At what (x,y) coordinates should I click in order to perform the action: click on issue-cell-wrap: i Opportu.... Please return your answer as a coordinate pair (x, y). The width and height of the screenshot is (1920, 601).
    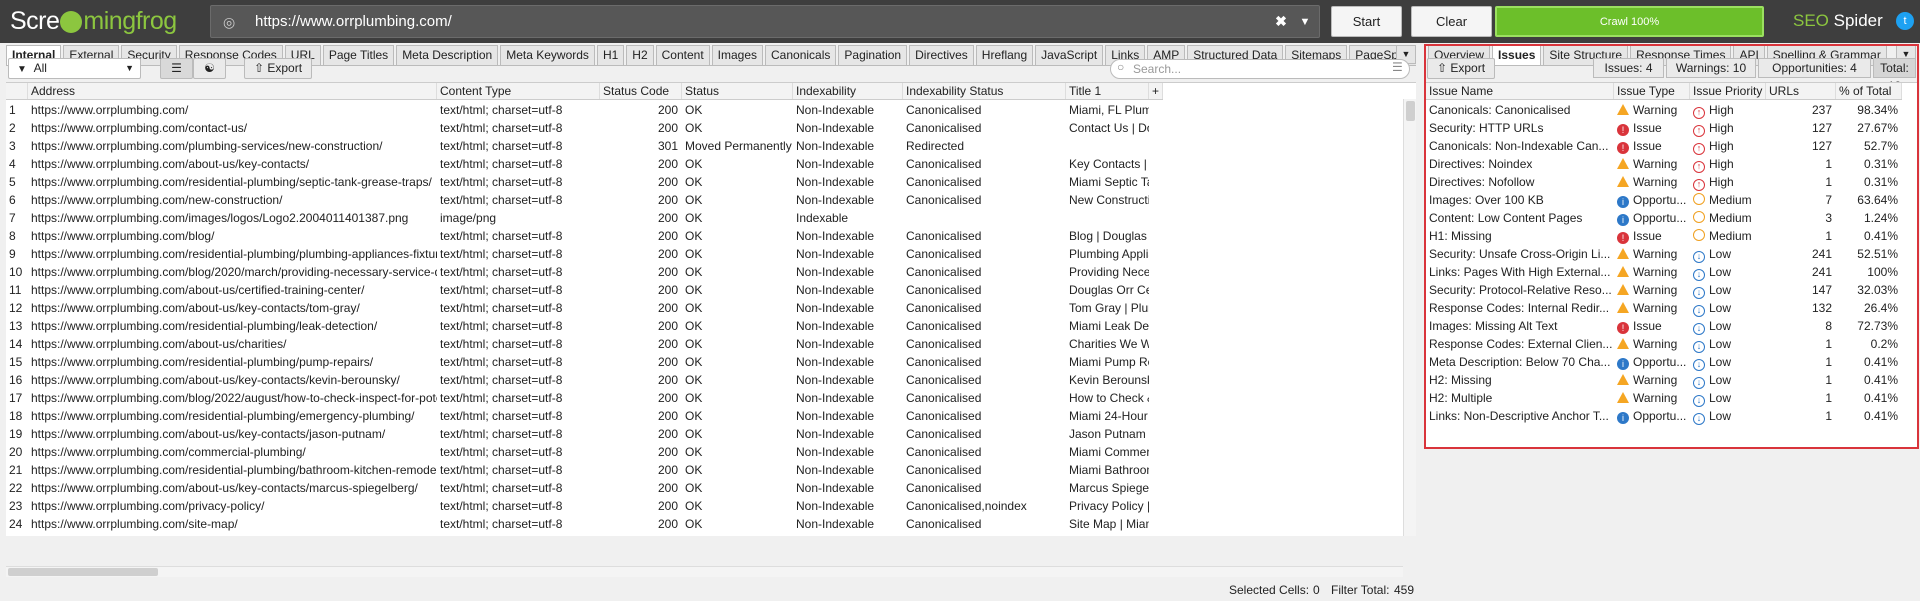
    Looking at the image, I should click on (1652, 218).